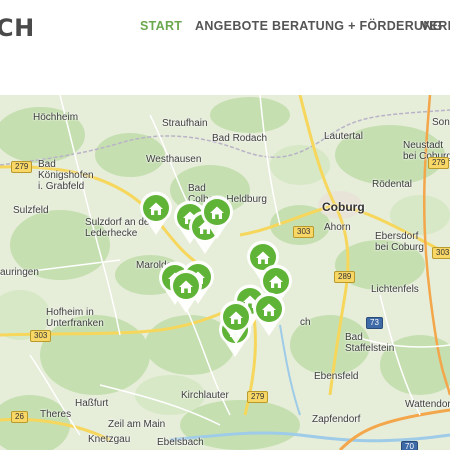 Image resolution: width=450 pixels, height=450 pixels. I want to click on nav-start: START, so click(161, 26).